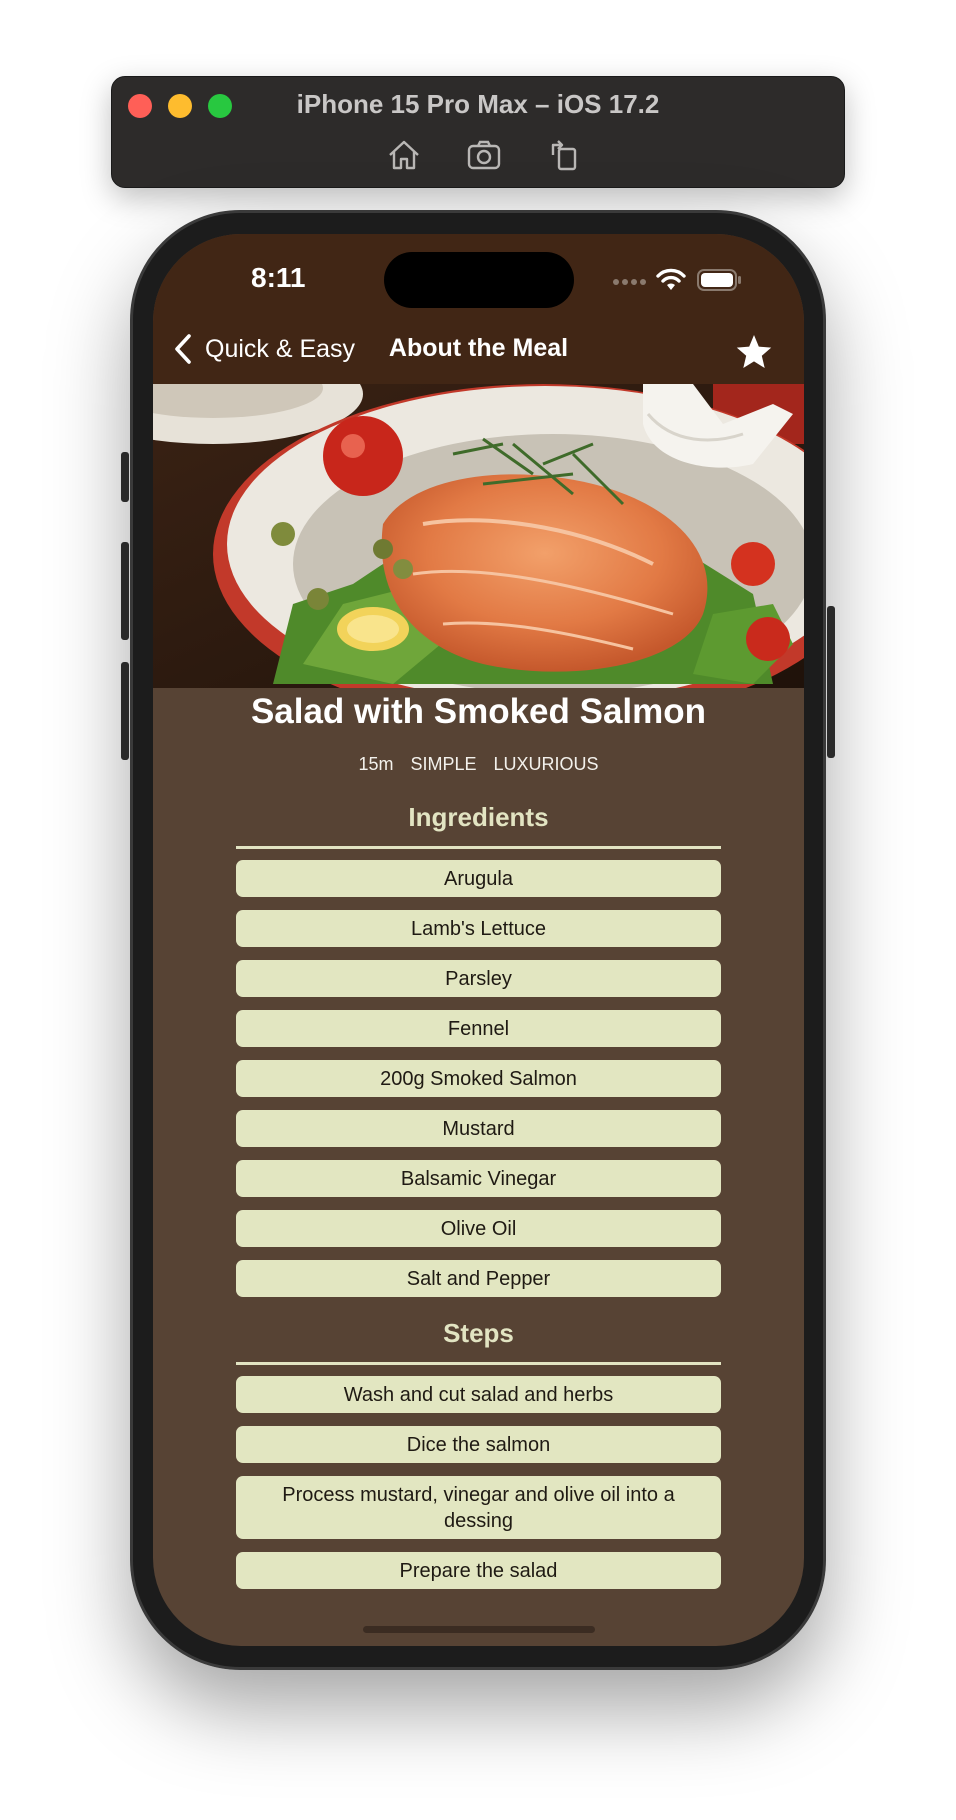 This screenshot has width=956, height=1820. Describe the element at coordinates (278, 277) in the screenshot. I see `status-time: 8:11` at that location.